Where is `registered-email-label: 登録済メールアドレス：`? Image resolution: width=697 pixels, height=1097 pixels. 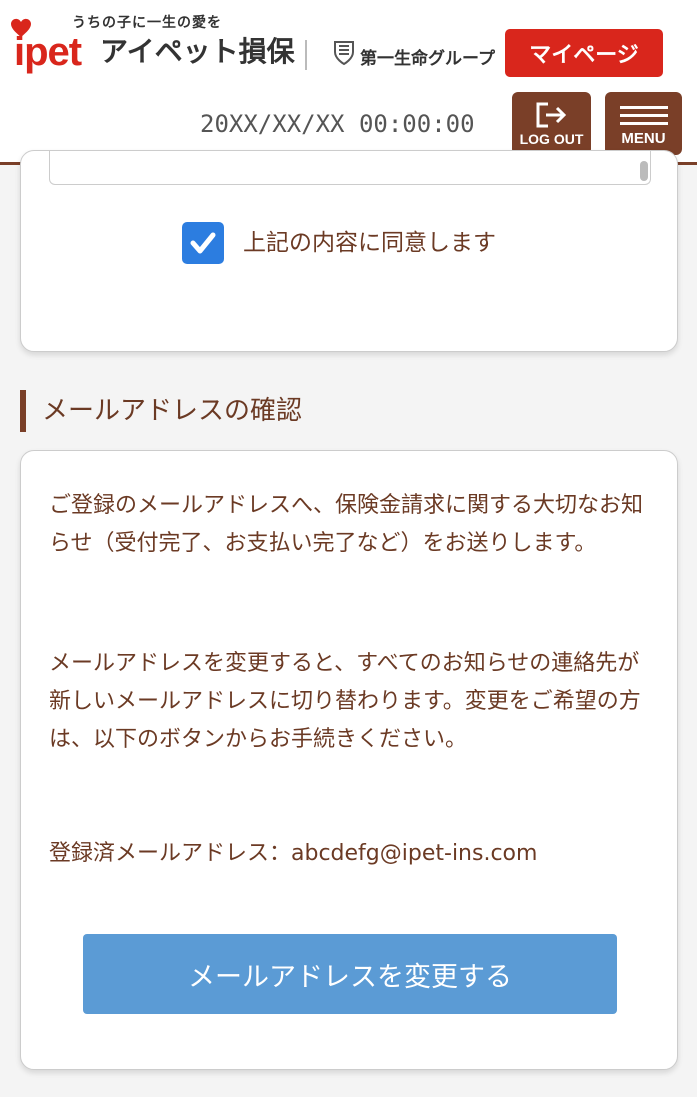
registered-email-label: 登録済メールアドレス： is located at coordinates (170, 853).